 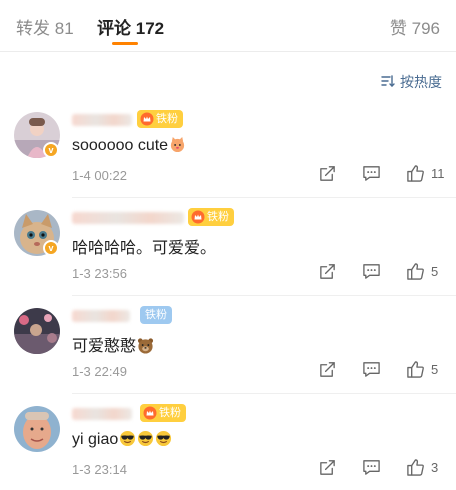 What do you see at coordinates (114, 28) in the screenshot?
I see `tab-comments-label: 评论` at bounding box center [114, 28].